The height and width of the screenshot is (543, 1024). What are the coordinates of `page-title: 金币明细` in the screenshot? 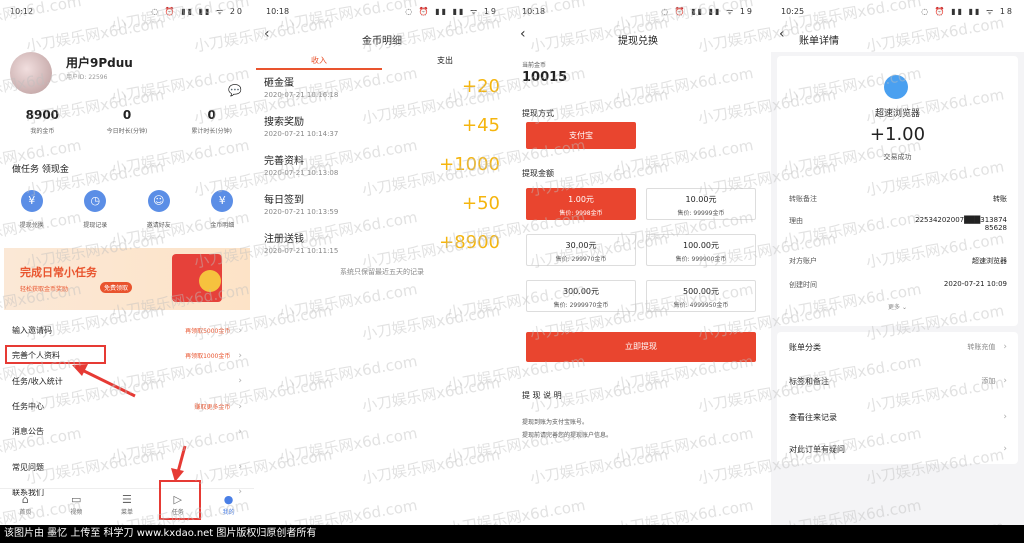 It's located at (382, 41).